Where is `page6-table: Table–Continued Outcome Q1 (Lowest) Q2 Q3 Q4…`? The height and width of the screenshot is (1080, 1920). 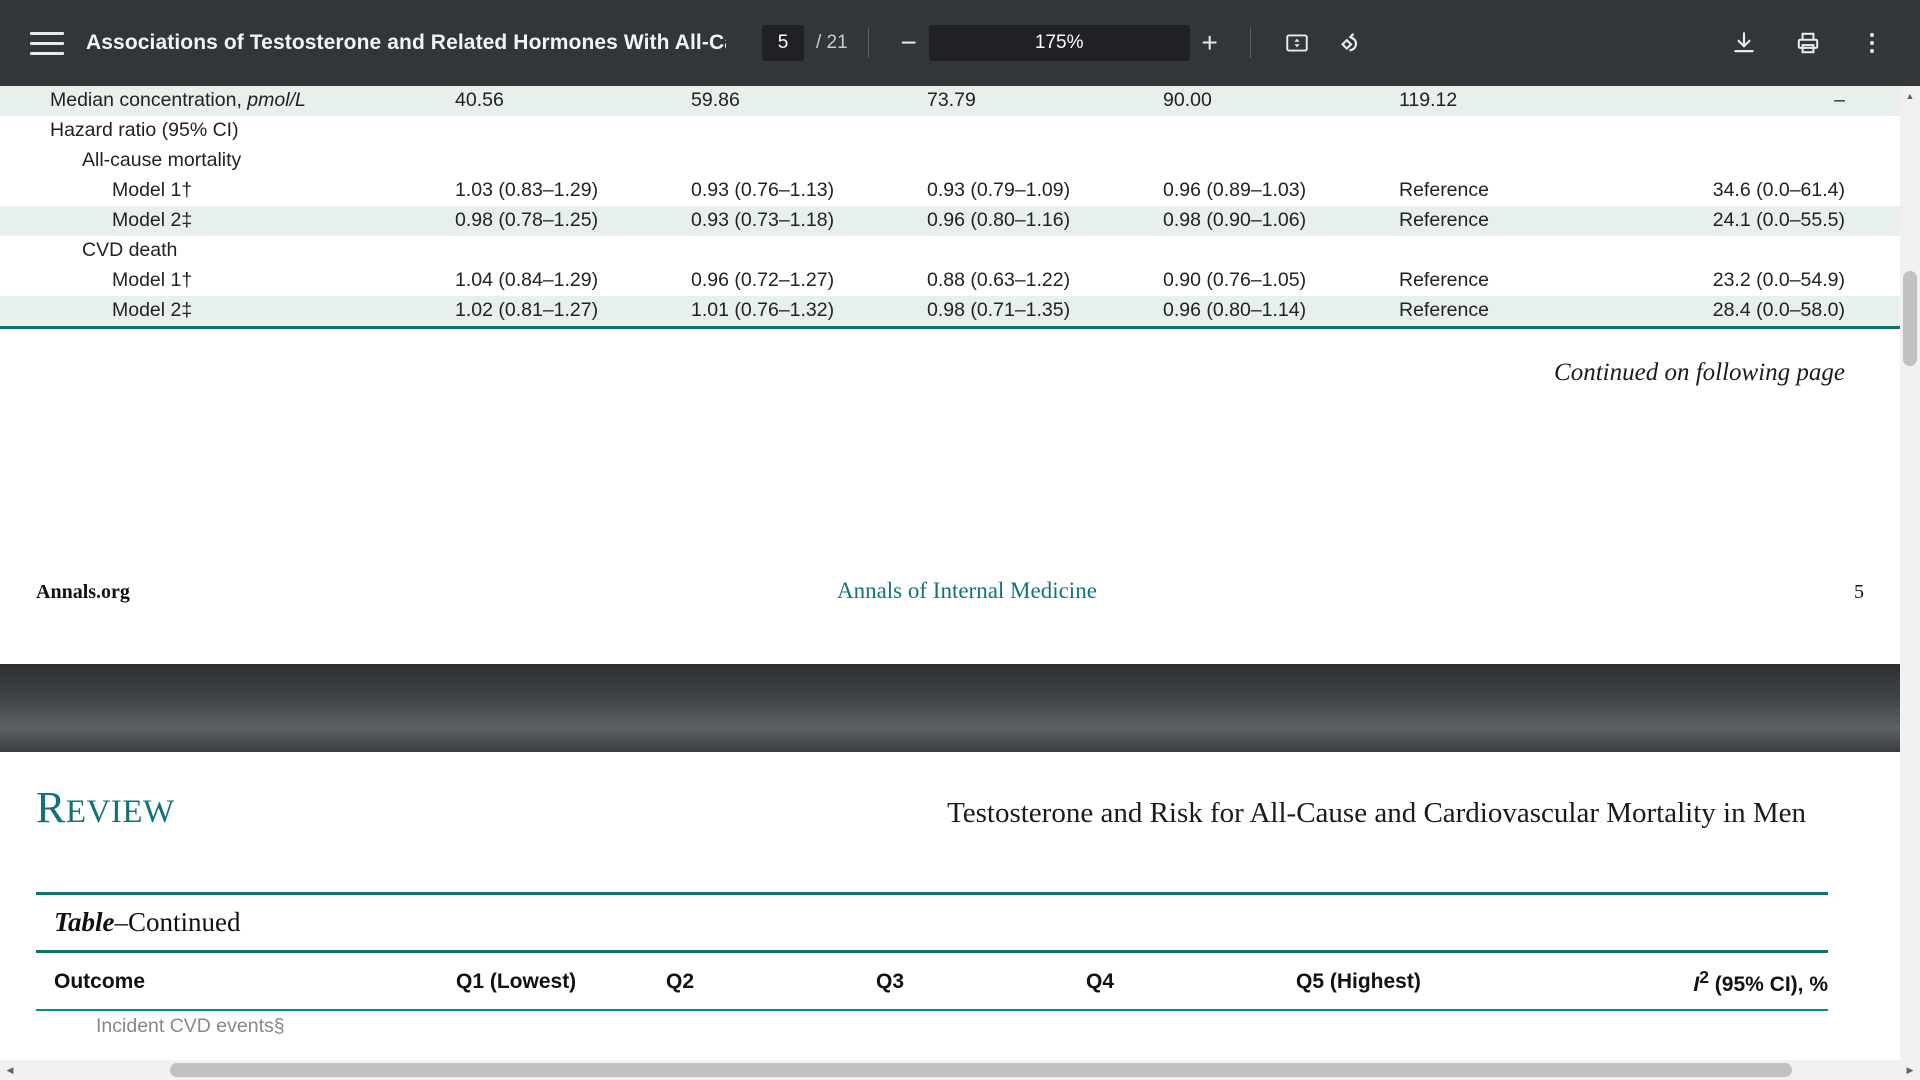 page6-table: Table–Continued Outcome Q1 (Lowest) Q2 Q3 Q4… is located at coordinates (932, 965).